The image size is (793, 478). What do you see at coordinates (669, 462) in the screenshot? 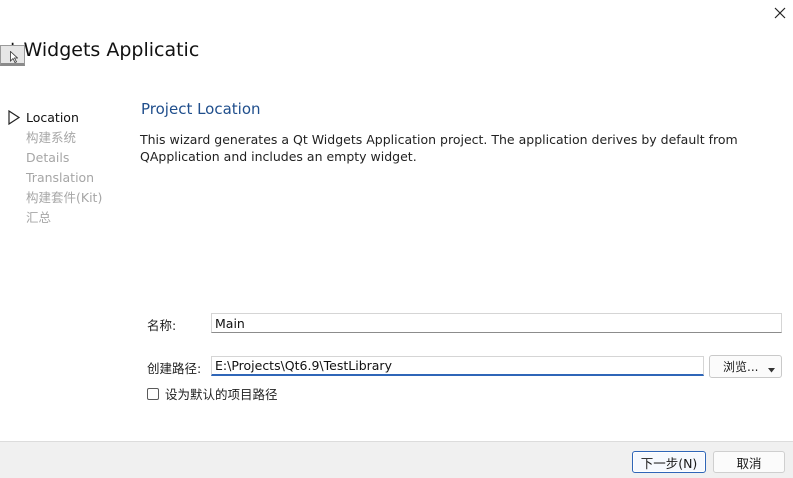
I see `next-button: 下一步(N)` at bounding box center [669, 462].